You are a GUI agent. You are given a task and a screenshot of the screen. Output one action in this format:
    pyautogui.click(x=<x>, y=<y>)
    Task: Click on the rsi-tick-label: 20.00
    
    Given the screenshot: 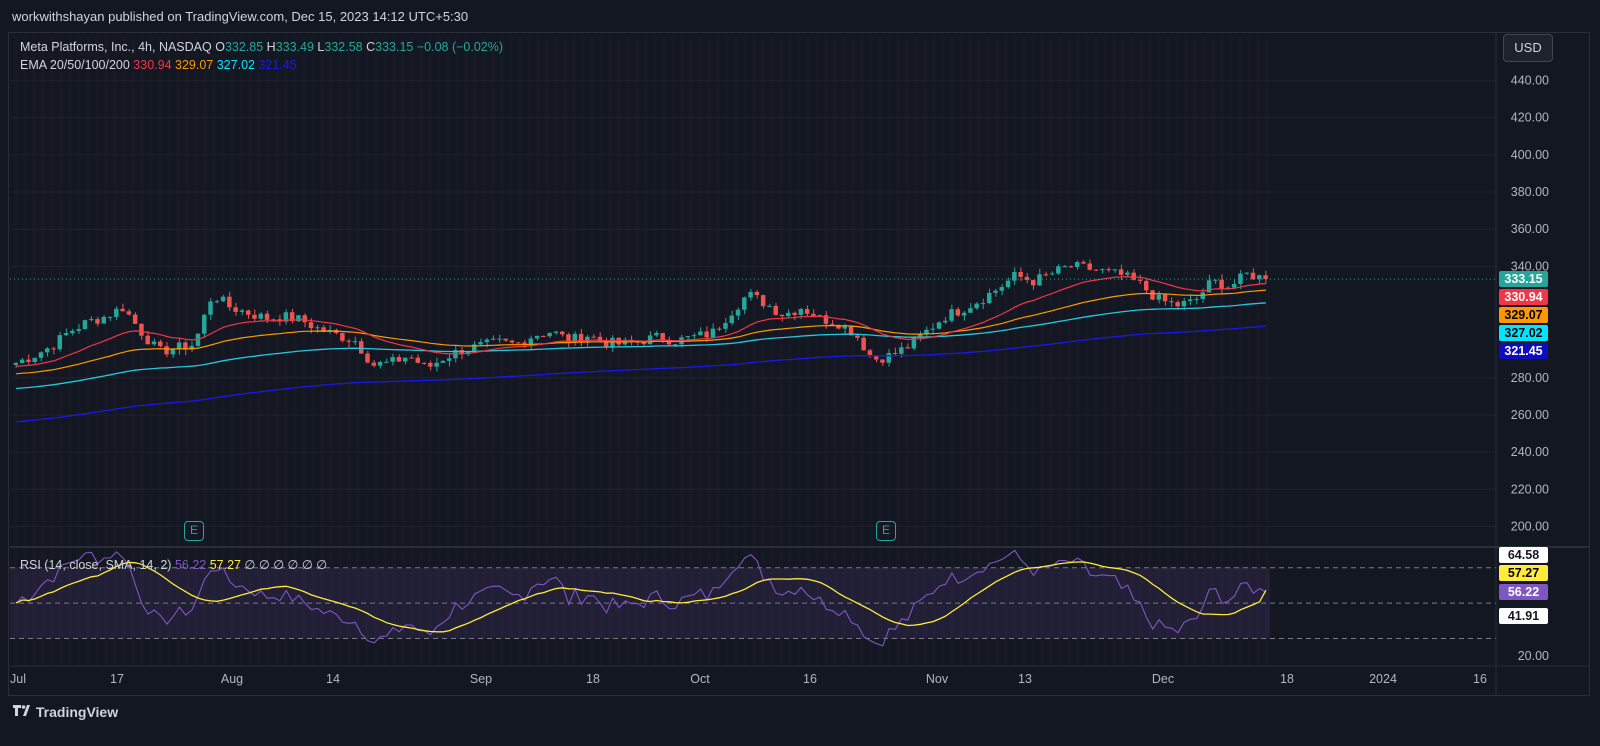 What is the action you would take?
    pyautogui.click(x=1533, y=656)
    